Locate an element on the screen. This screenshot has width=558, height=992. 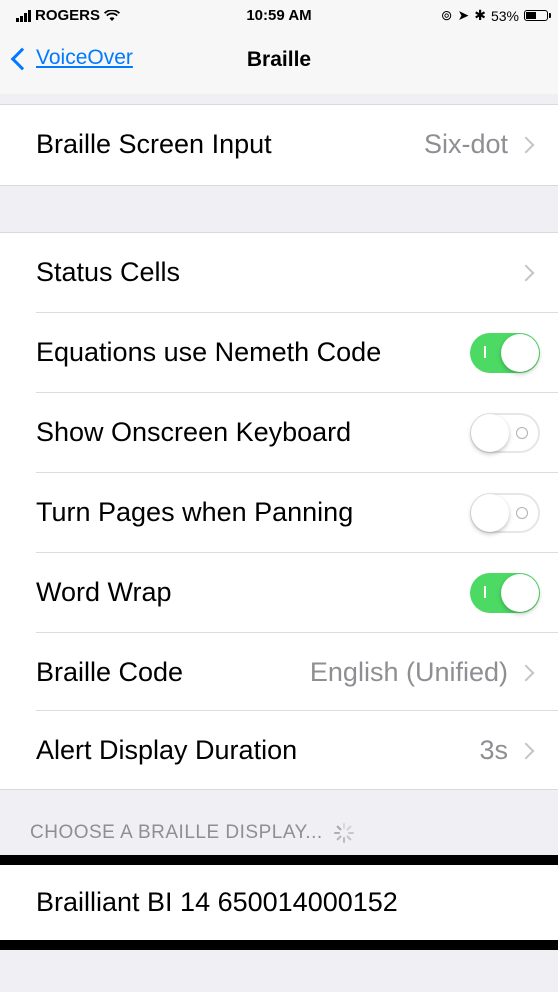
status-icons: ⊚ ➤ ✱ 53% is located at coordinates (495, 15).